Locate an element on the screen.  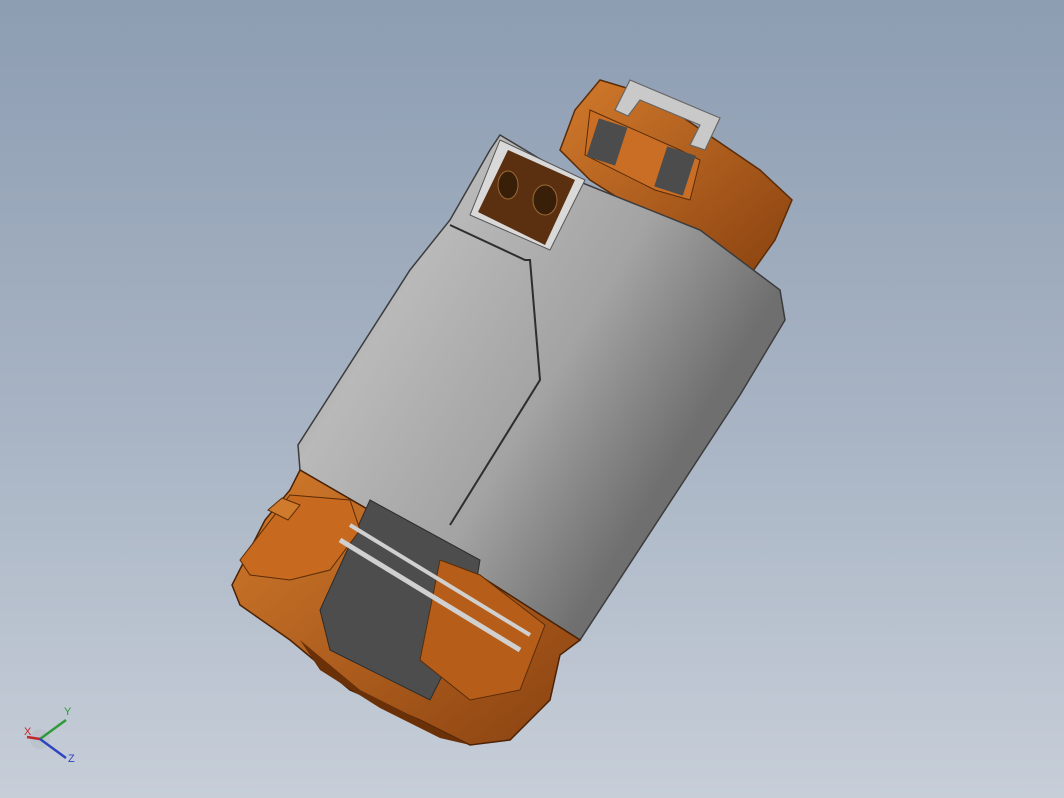
triad-x-label: X is located at coordinates (28, 732).